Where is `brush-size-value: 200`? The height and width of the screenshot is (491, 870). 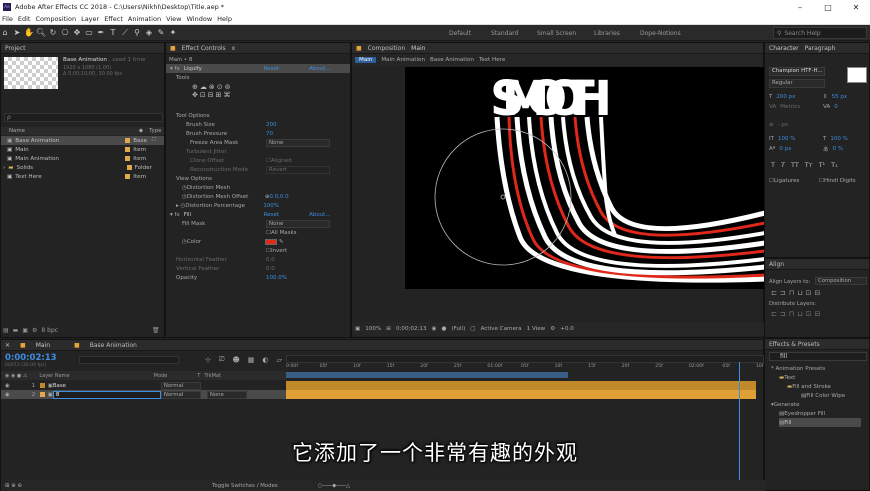
brush-size-value: 200 is located at coordinates (271, 125).